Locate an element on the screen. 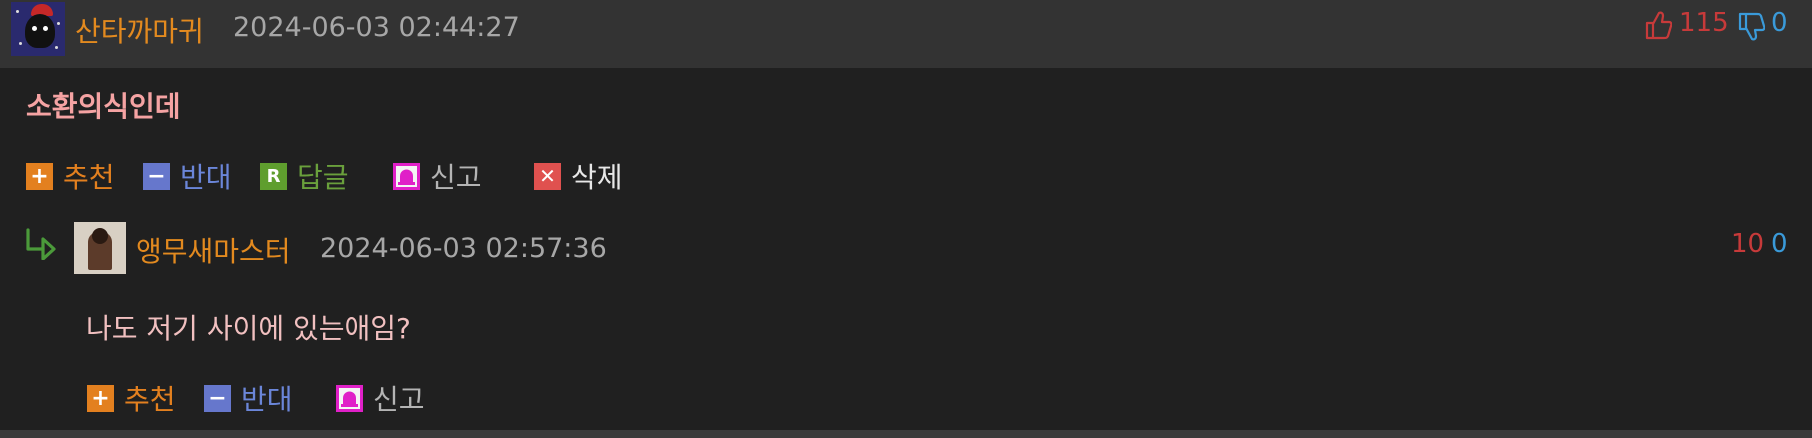 The width and height of the screenshot is (1812, 438). avatar is located at coordinates (38, 29).